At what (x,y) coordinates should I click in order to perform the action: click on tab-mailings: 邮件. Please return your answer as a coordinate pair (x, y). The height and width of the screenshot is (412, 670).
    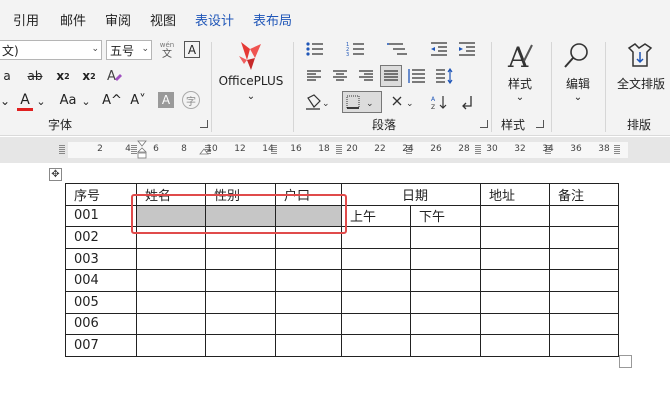
    Looking at the image, I should click on (73, 19).